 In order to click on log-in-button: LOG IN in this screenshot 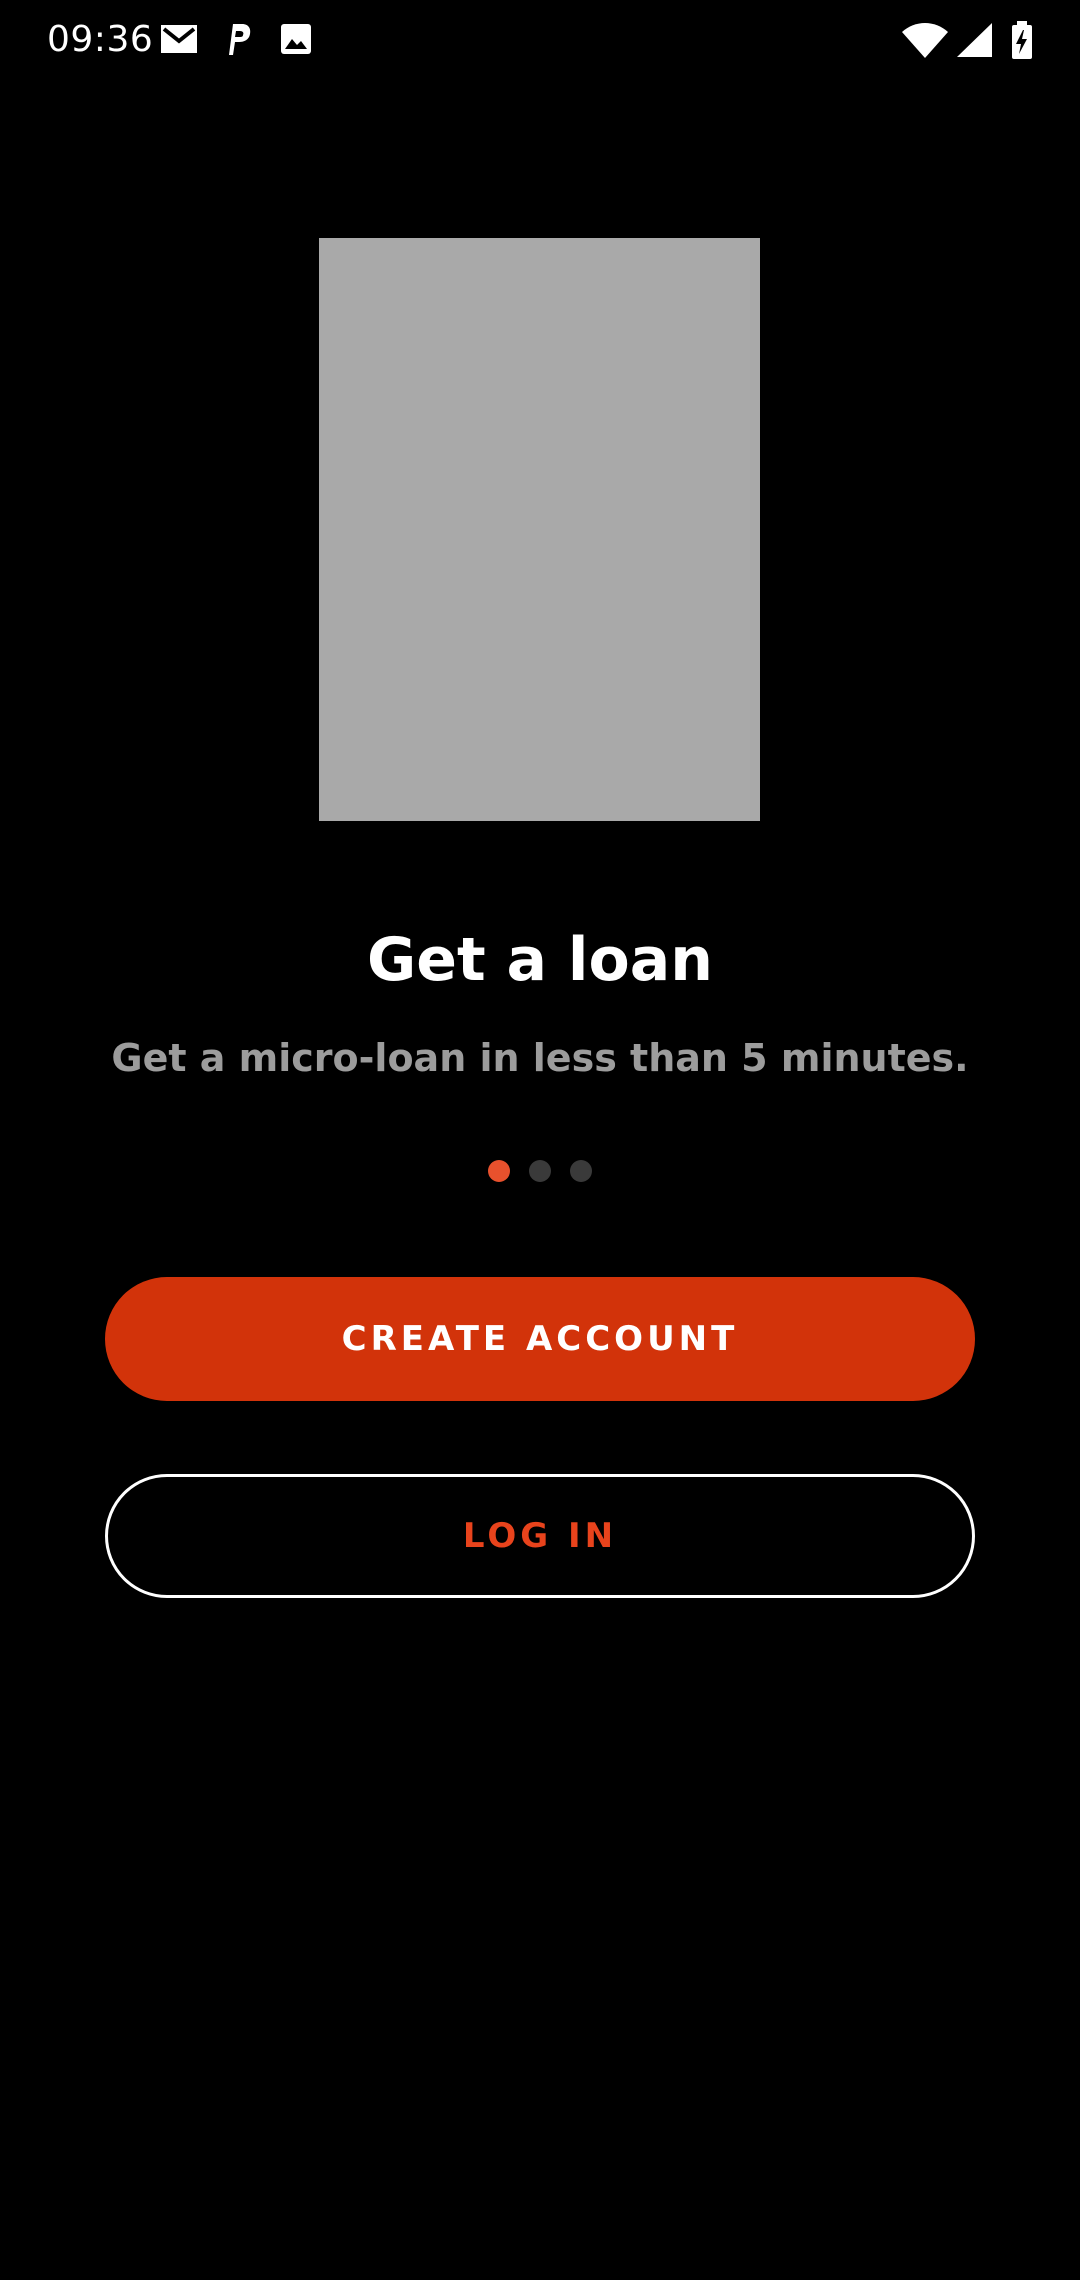, I will do `click(540, 1536)`.